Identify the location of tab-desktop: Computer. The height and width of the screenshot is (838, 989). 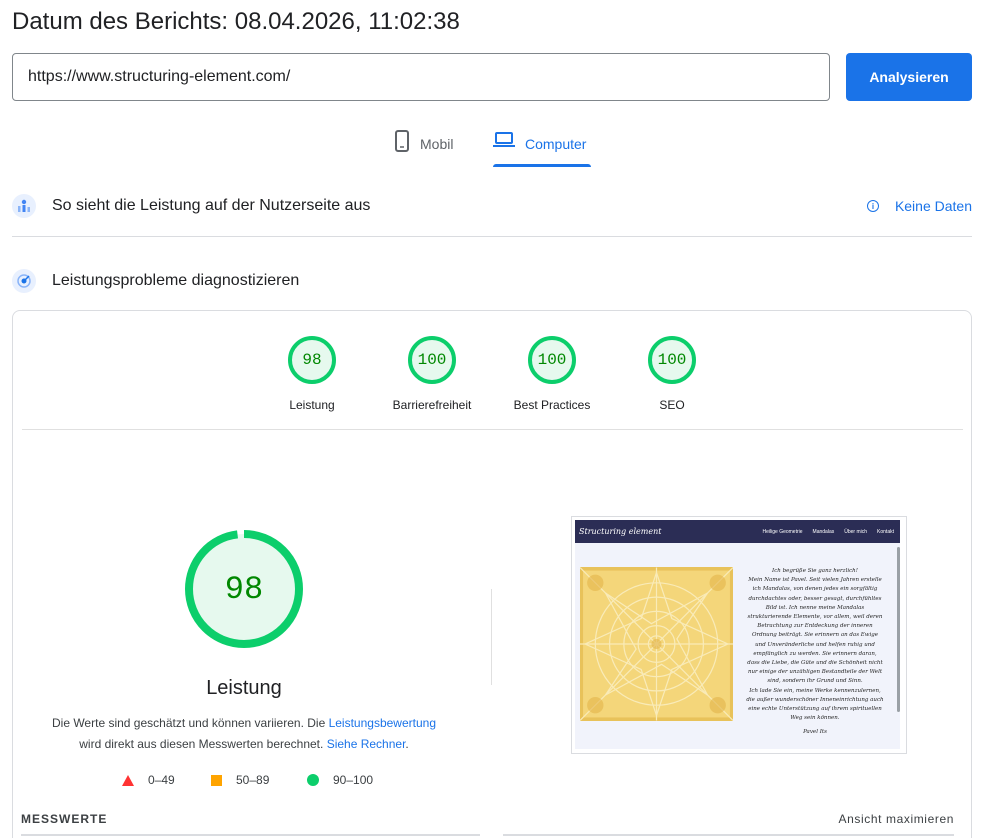
(542, 149).